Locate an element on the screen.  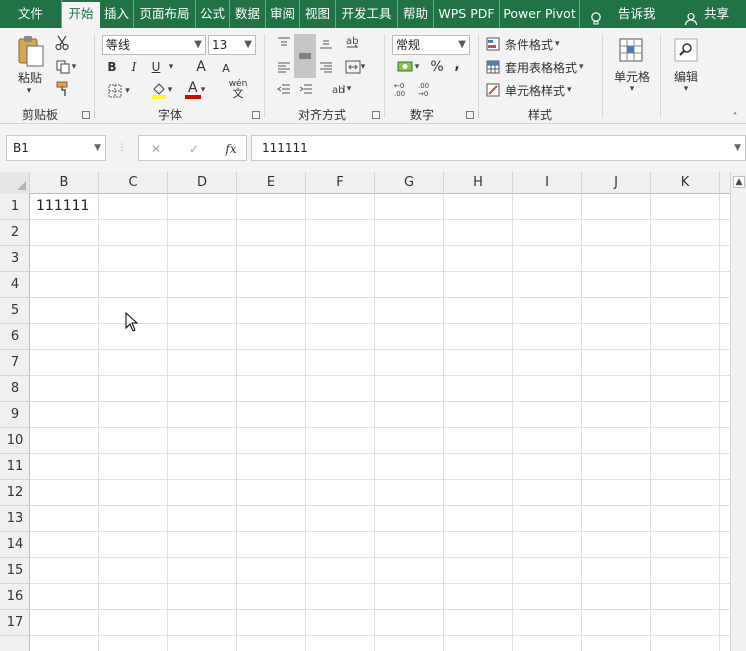
column-header-d: D is located at coordinates (202, 183).